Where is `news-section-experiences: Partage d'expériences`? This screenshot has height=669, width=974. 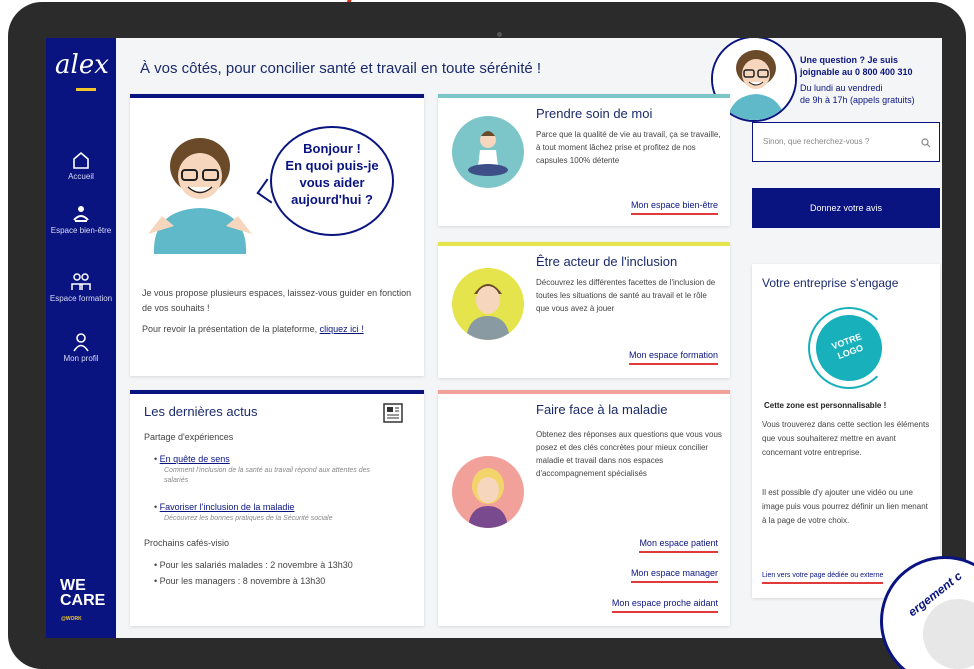 news-section-experiences: Partage d'expériences is located at coordinates (189, 437).